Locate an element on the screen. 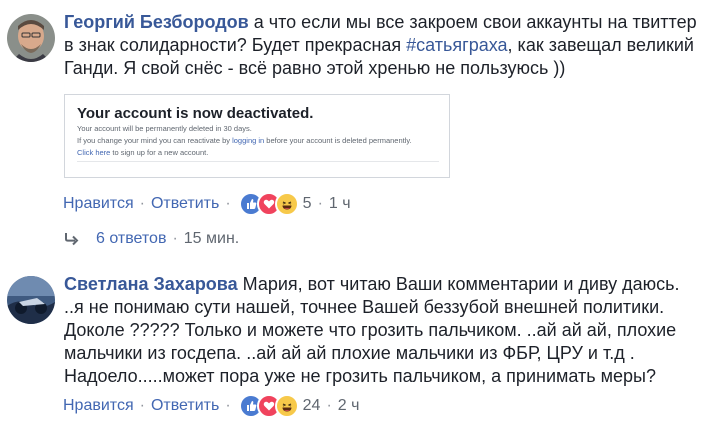  replies-count: 6 ответов is located at coordinates (131, 239).